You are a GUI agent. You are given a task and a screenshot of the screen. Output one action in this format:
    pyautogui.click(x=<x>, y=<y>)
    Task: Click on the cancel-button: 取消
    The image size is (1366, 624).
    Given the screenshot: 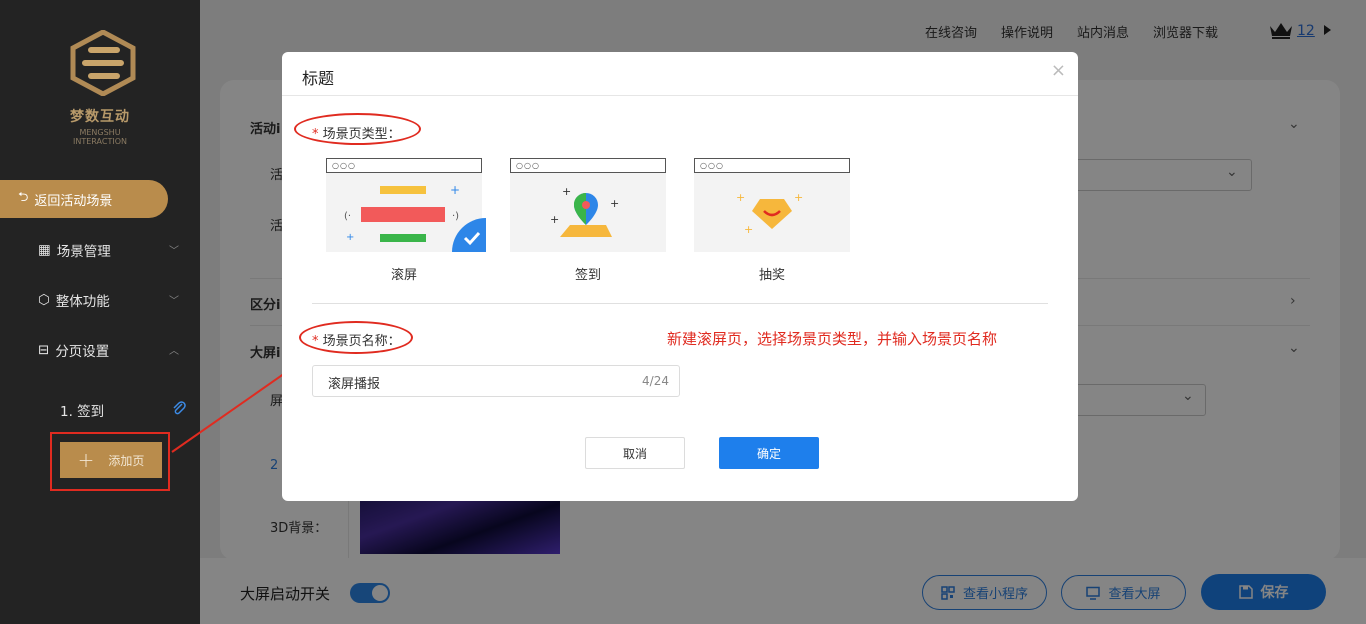 What is the action you would take?
    pyautogui.click(x=635, y=453)
    